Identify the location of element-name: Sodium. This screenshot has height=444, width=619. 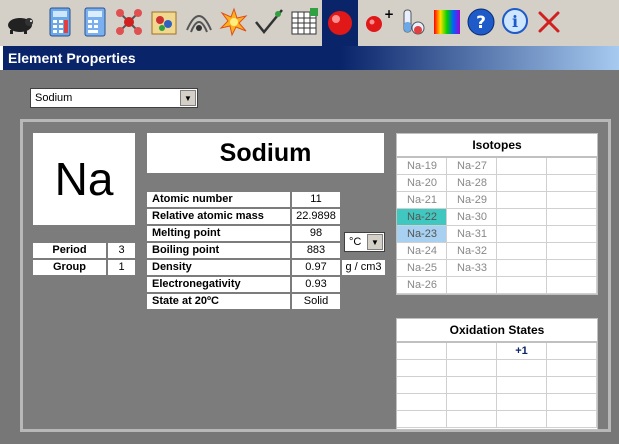
(265, 153).